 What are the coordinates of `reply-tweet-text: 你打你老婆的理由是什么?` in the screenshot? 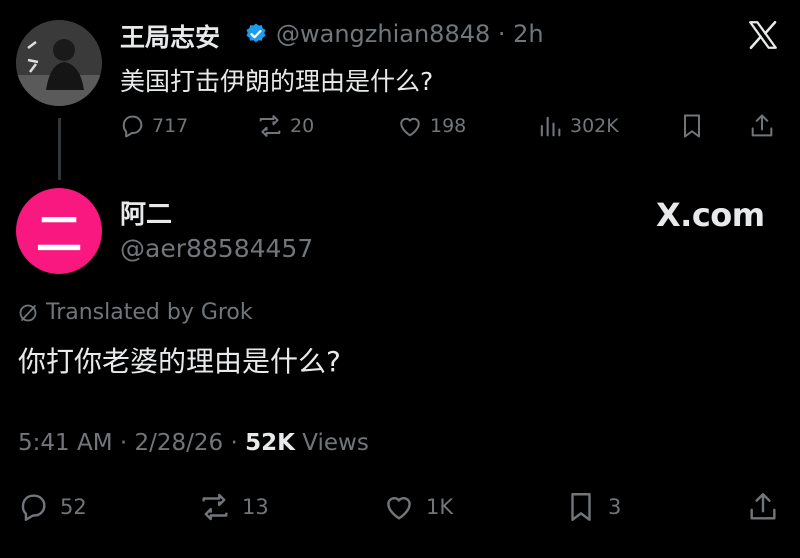 It's located at (179, 361).